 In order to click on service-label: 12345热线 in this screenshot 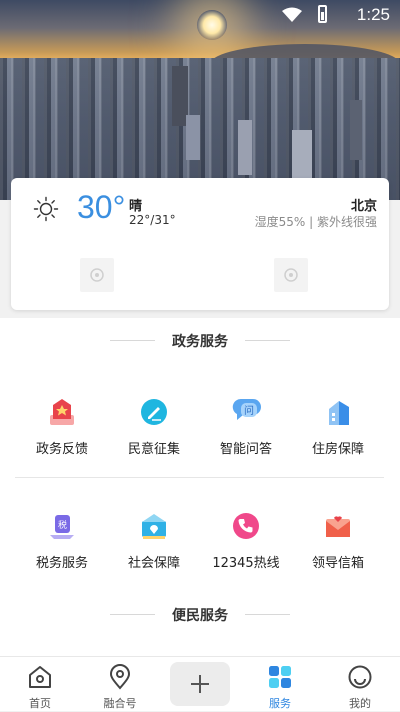, I will do `click(246, 563)`.